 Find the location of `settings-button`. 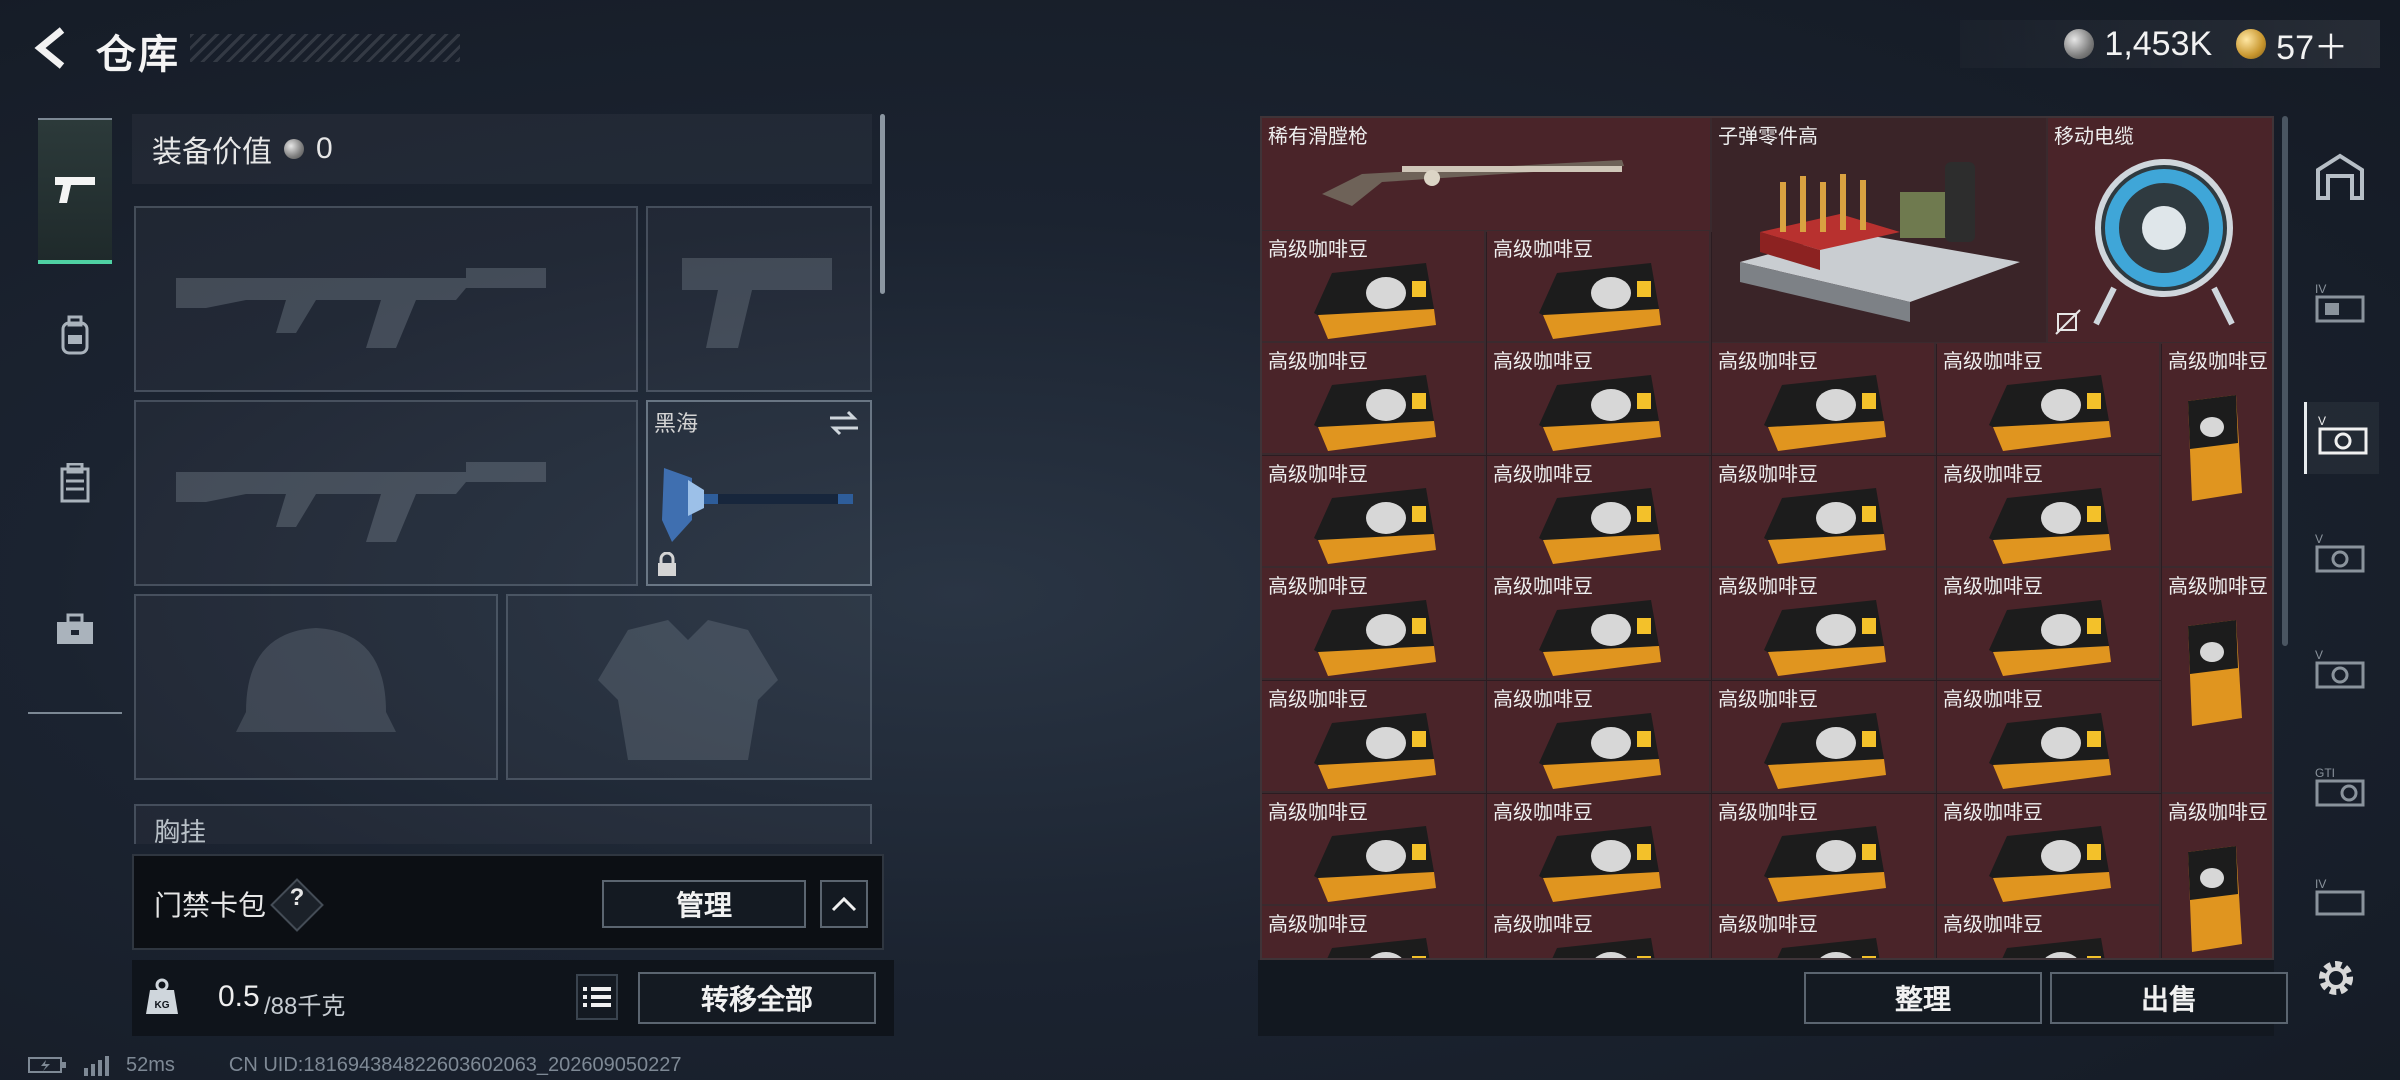

settings-button is located at coordinates (2336, 978).